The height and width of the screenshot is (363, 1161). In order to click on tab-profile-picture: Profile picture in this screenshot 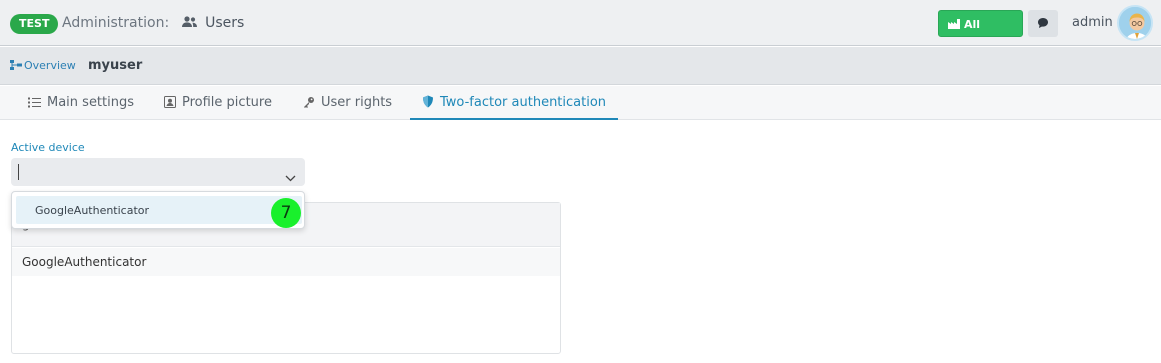, I will do `click(218, 103)`.